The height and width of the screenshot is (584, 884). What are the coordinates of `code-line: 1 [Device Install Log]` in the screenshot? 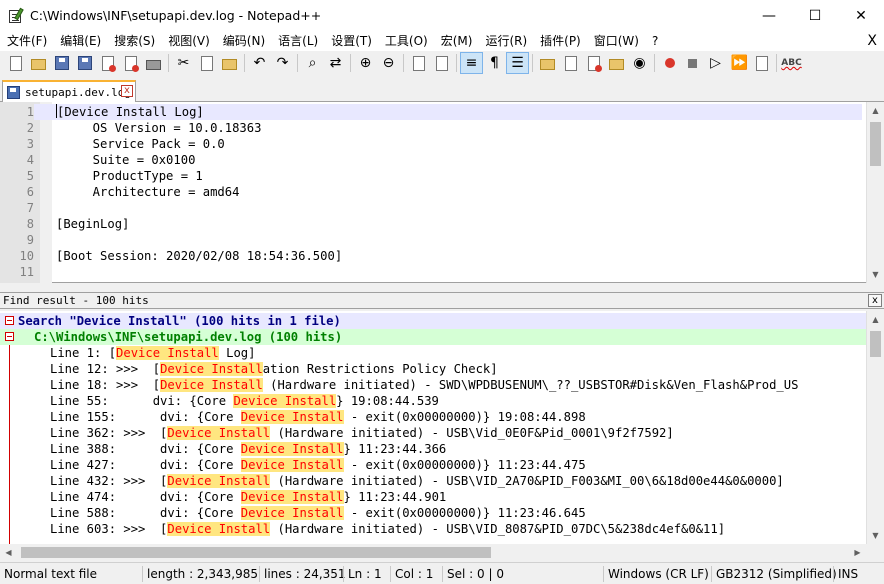 It's located at (431, 112).